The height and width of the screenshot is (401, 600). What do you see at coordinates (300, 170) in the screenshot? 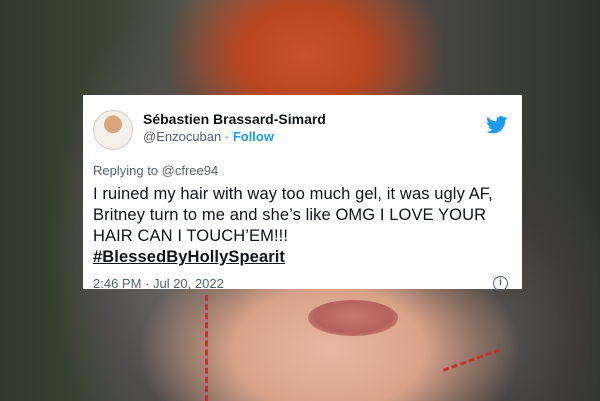
I see `reply-context: Replying to @cfree94` at bounding box center [300, 170].